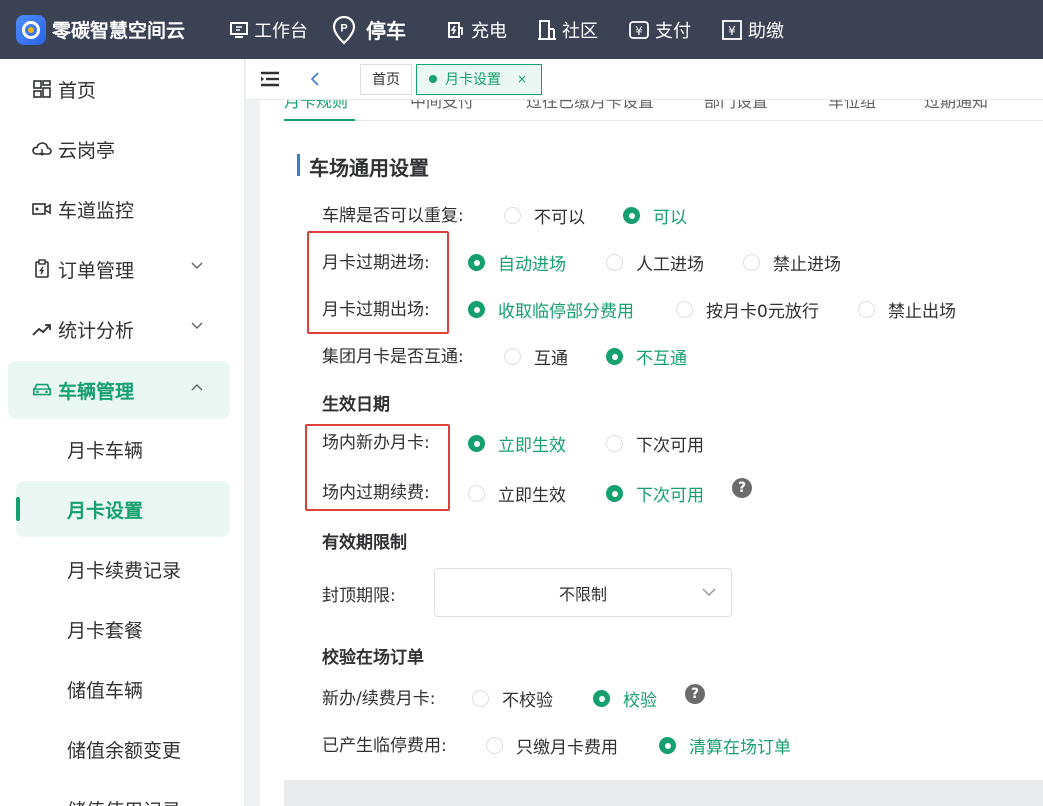 This screenshot has width=1043, height=806. I want to click on cap-limit-row: 封顶期限:, so click(359, 593).